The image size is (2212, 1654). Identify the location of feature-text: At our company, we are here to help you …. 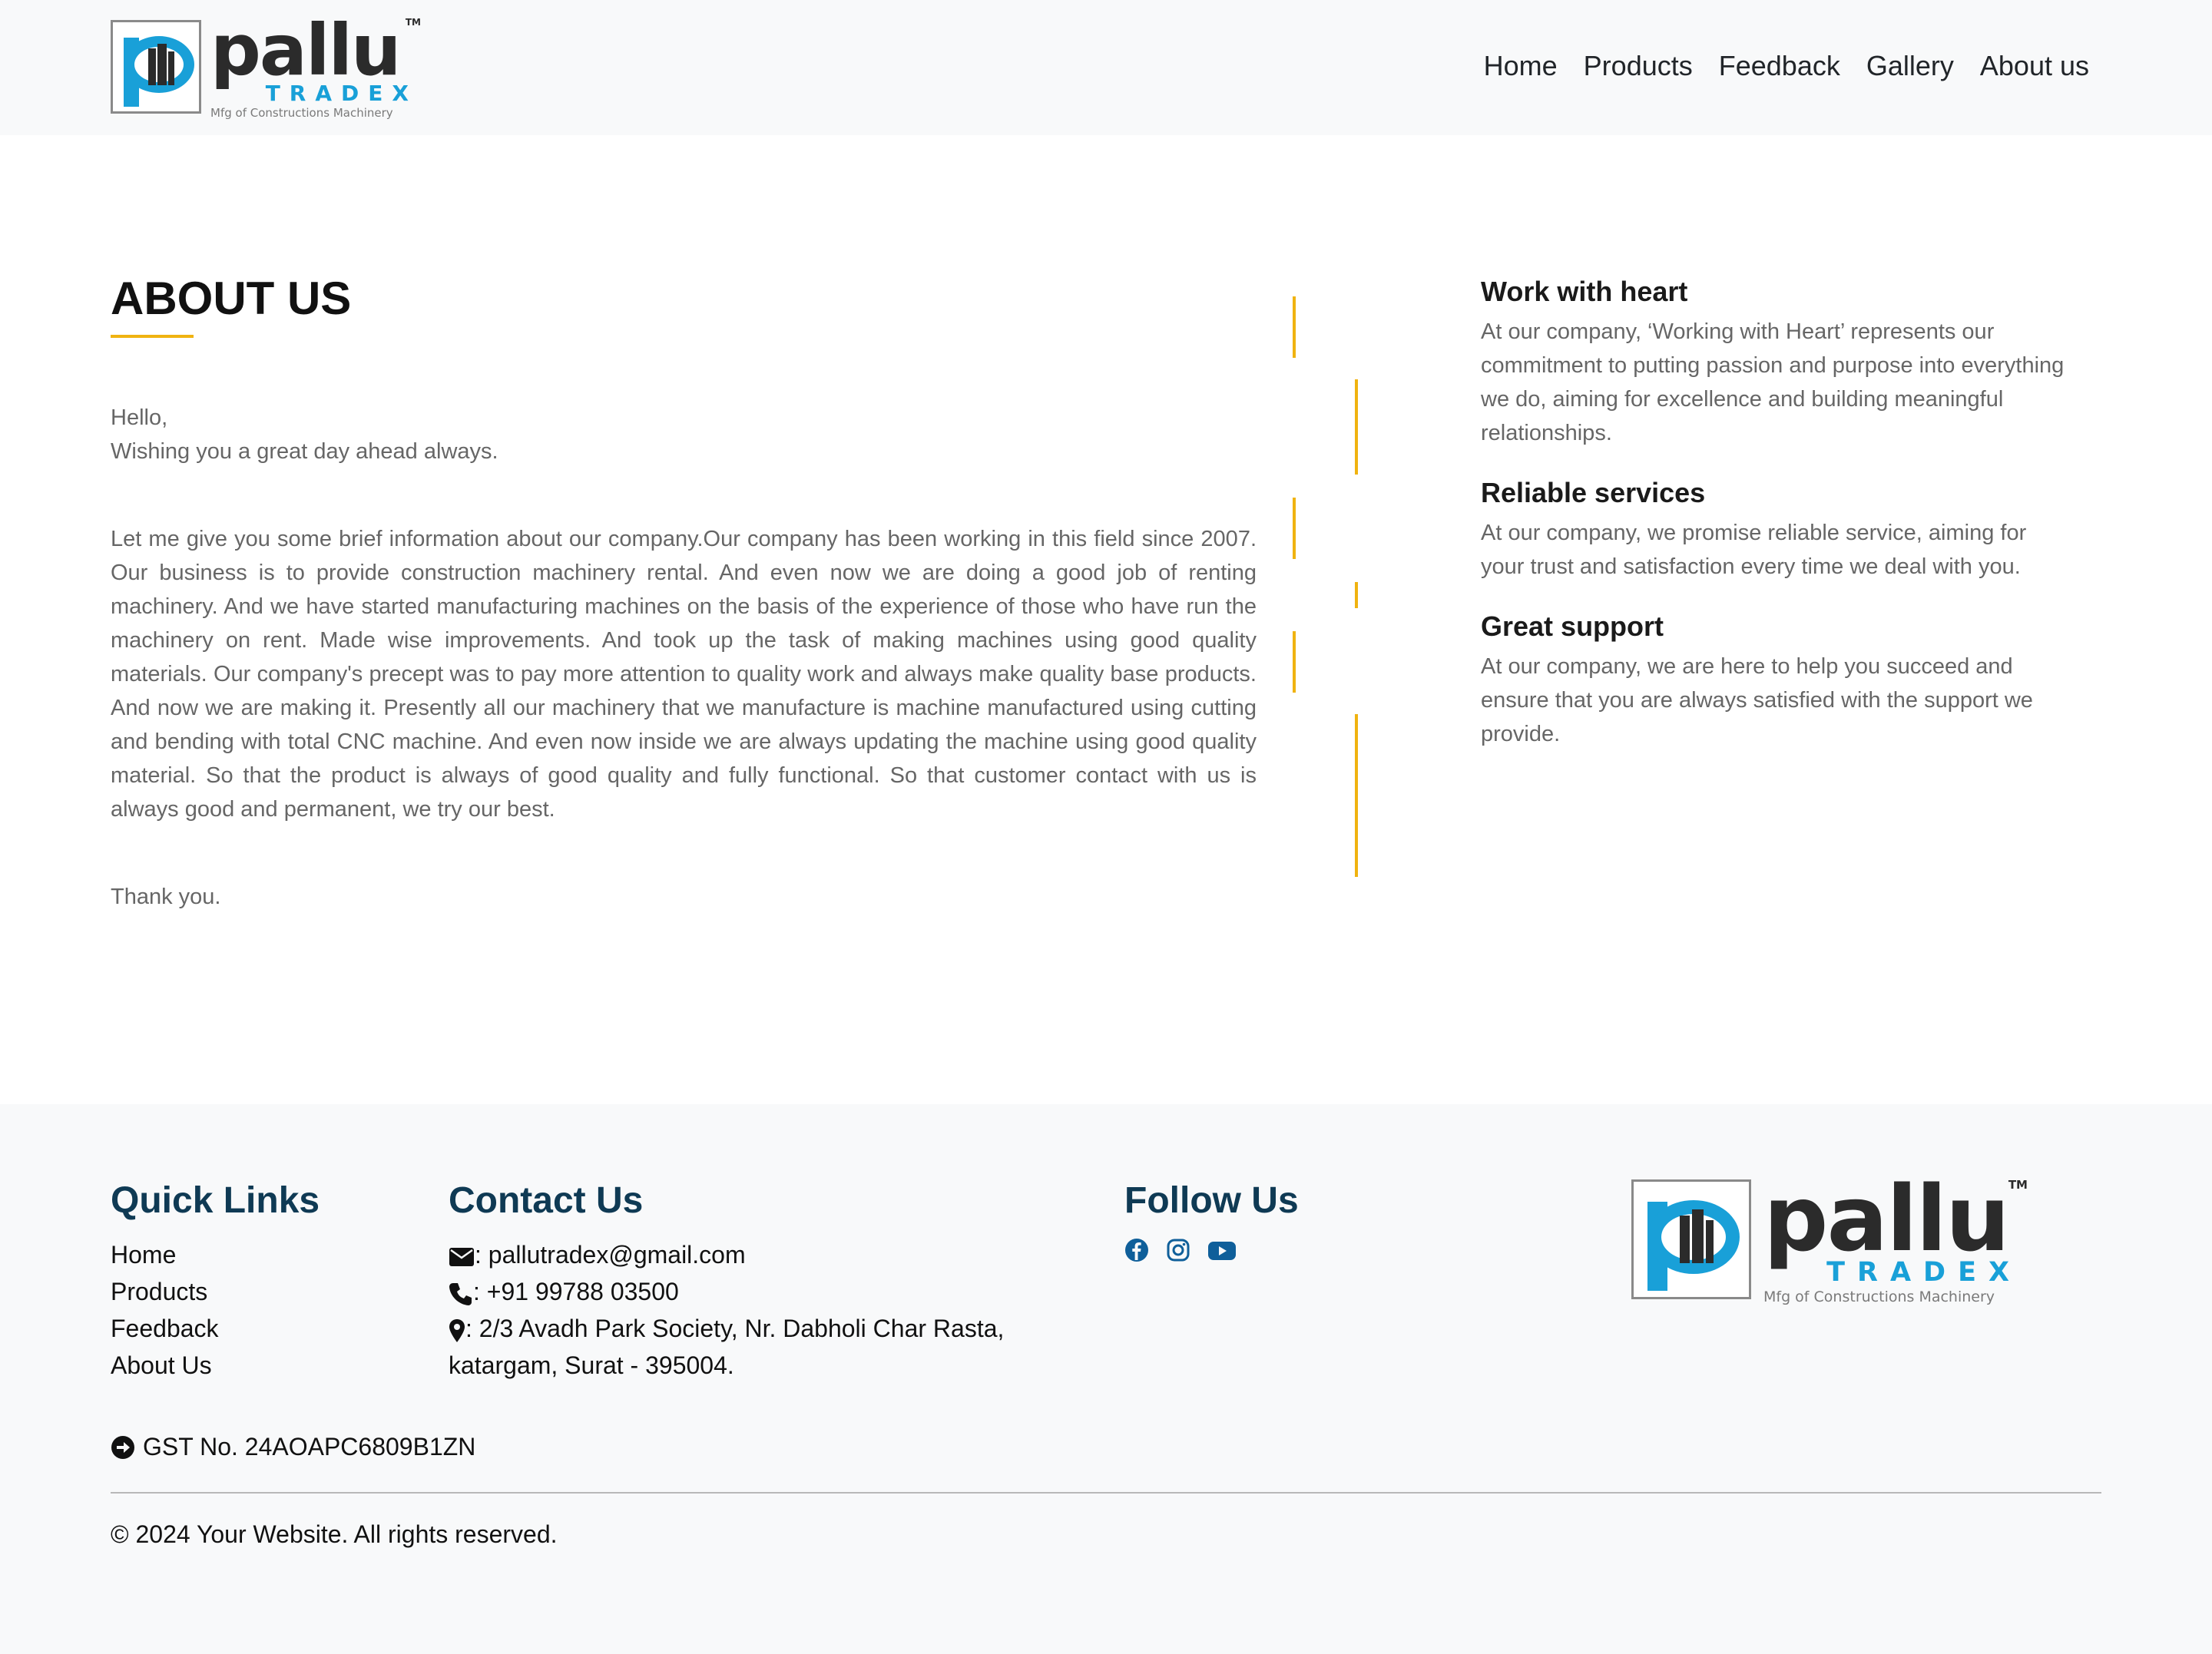
(1757, 700).